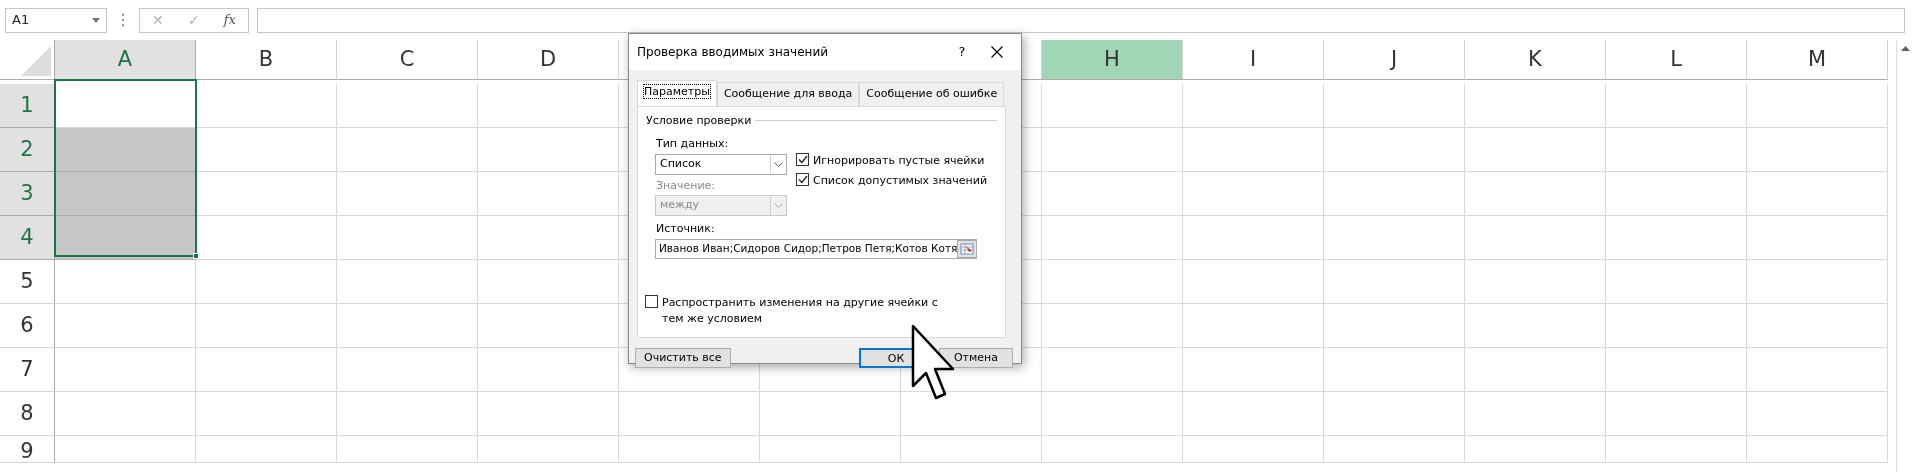 This screenshot has height=472, width=1920. I want to click on checkbox, so click(802, 159).